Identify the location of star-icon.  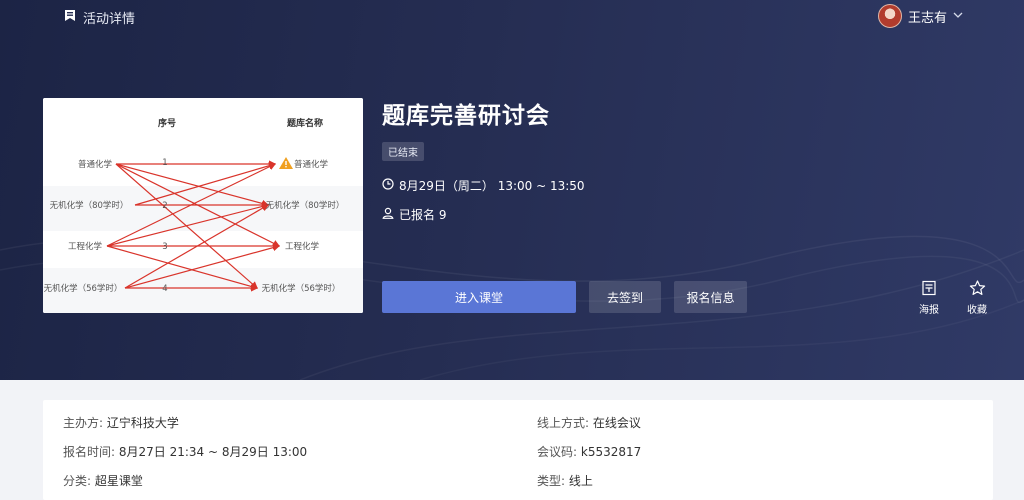
(977, 289).